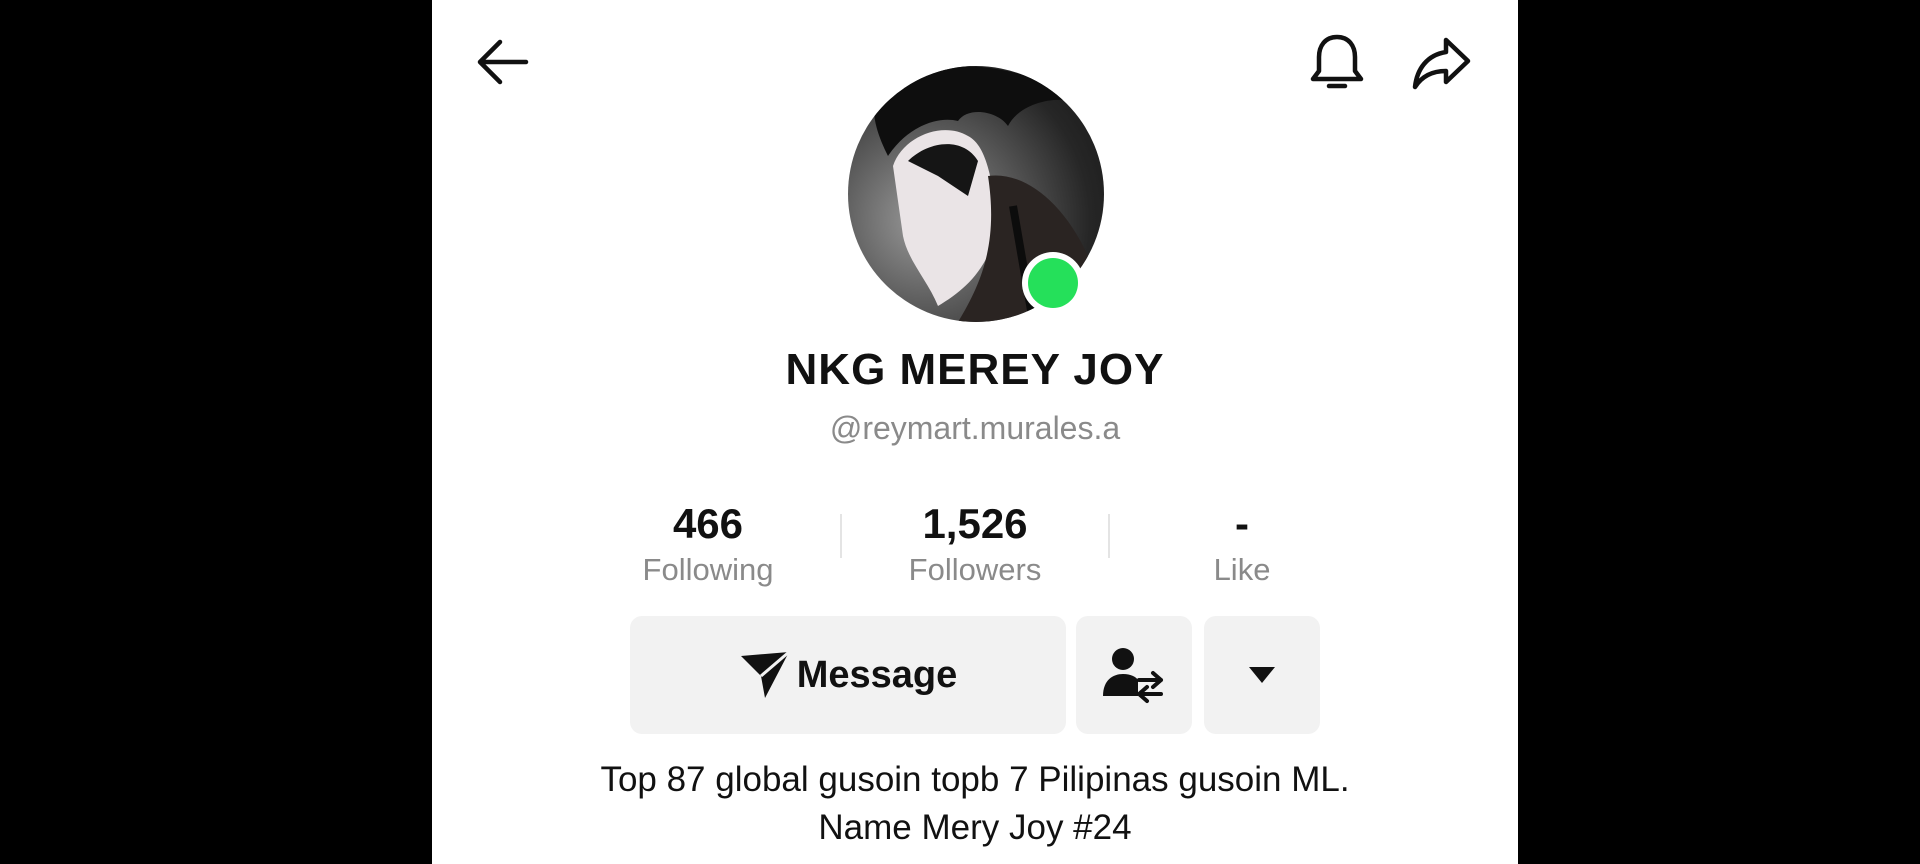  I want to click on notification-bell-button, so click(1337, 63).